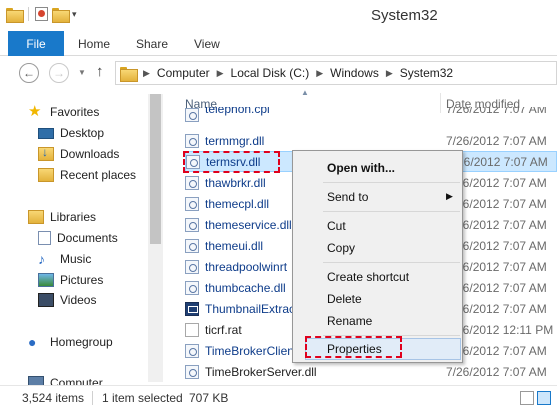 This screenshot has width=557, height=410. What do you see at coordinates (129, 74) in the screenshot?
I see `address-folder-icon` at bounding box center [129, 74].